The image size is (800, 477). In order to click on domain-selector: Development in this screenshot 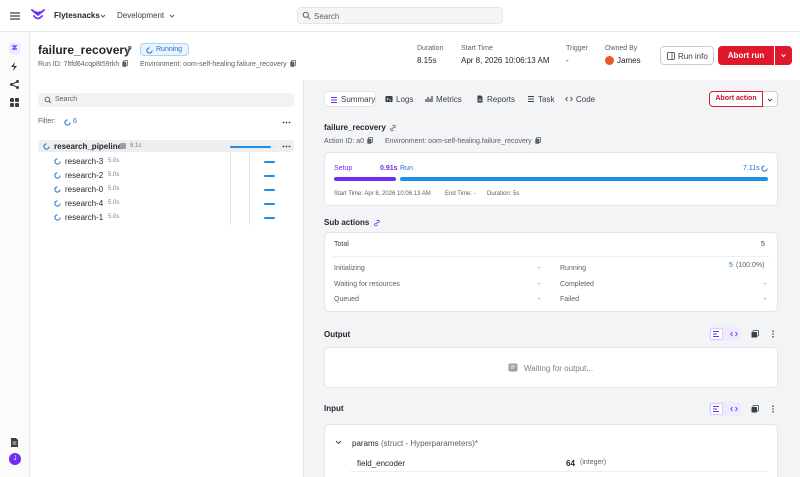, I will do `click(140, 15)`.